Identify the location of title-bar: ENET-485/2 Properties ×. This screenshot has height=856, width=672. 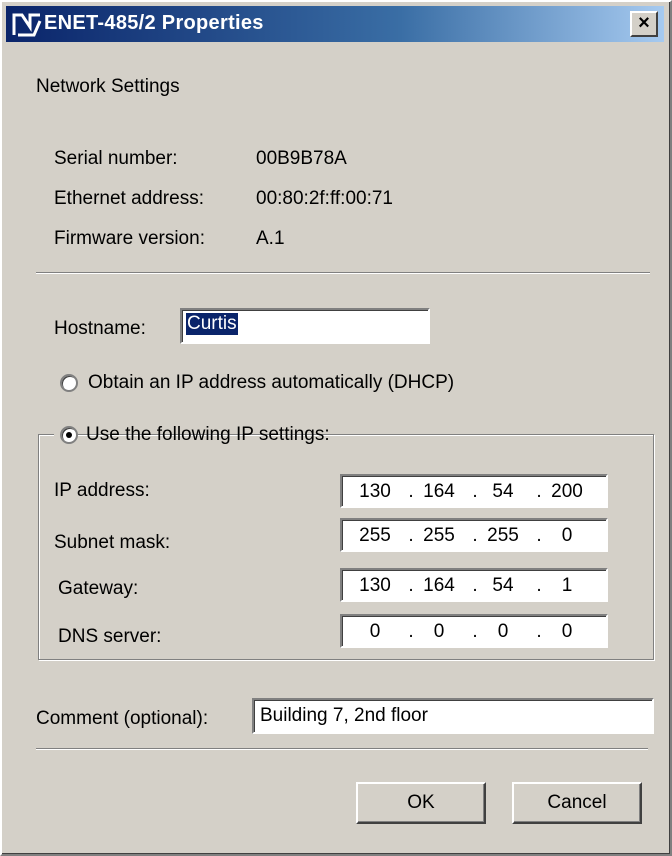
(335, 24).